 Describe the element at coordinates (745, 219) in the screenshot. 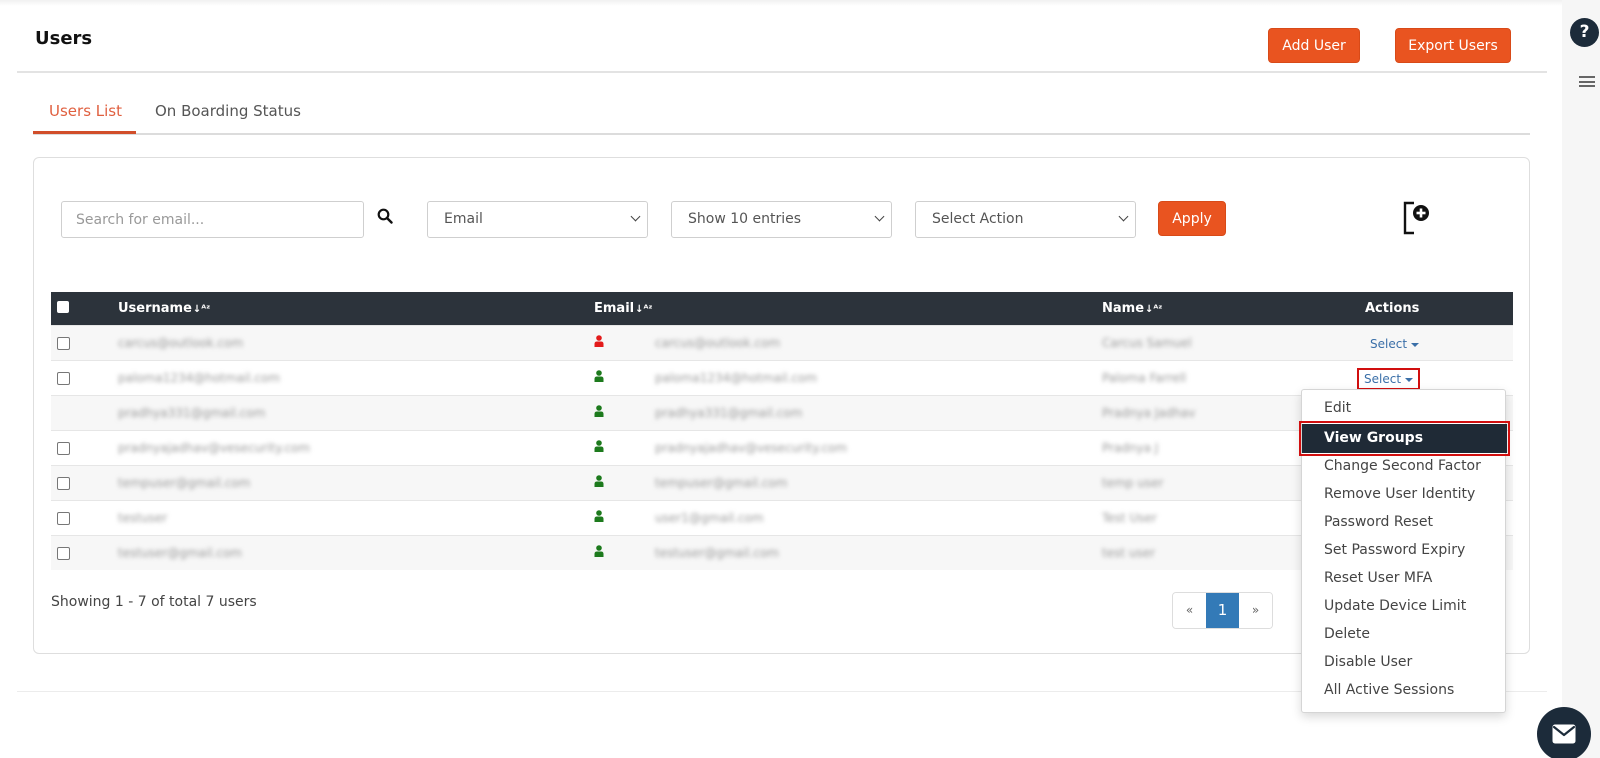

I see `entries-value: Show 10 entries` at that location.